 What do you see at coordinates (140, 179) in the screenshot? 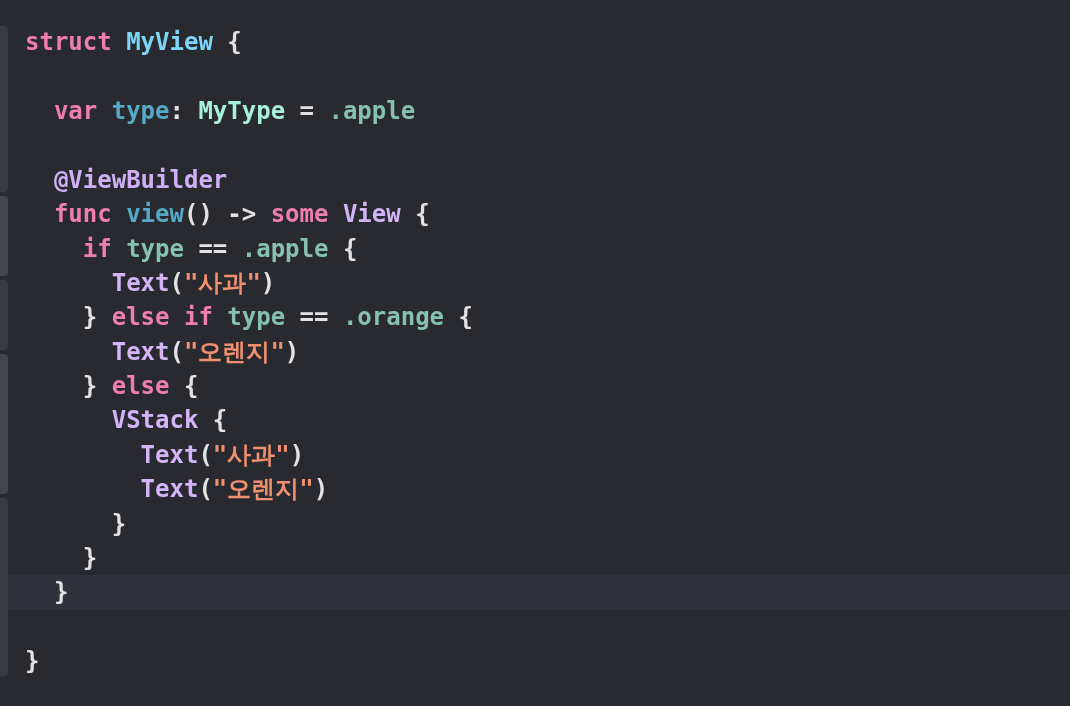
I see `code-line: @ViewBuilder` at bounding box center [140, 179].